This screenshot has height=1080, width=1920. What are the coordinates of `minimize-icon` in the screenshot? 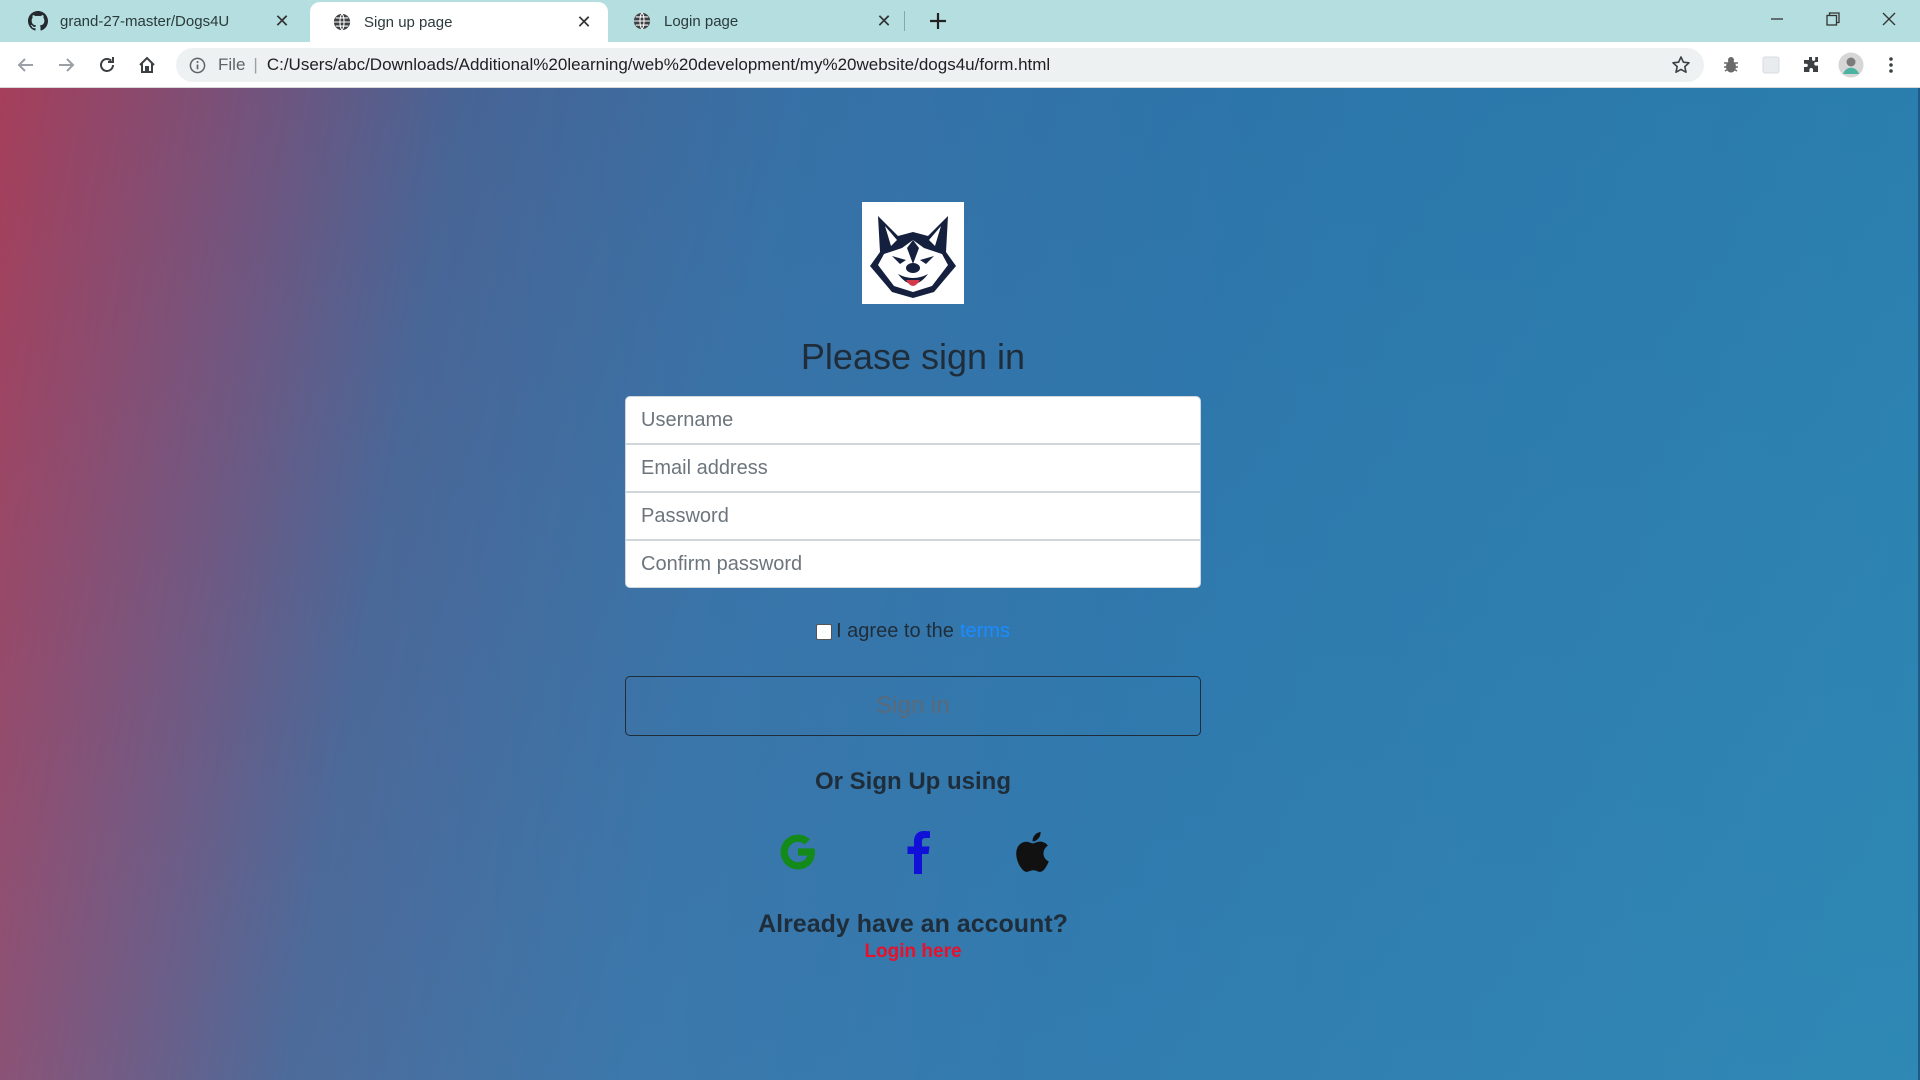 It's located at (1777, 19).